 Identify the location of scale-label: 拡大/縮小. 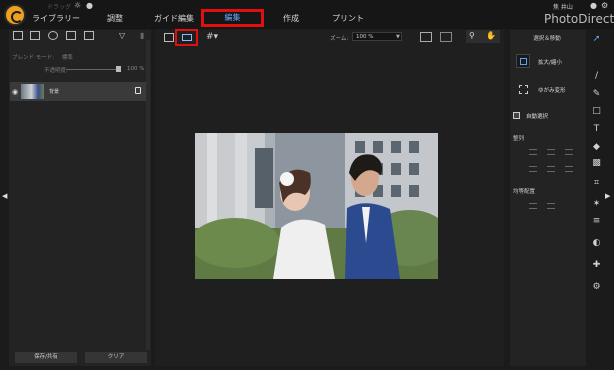
(550, 62).